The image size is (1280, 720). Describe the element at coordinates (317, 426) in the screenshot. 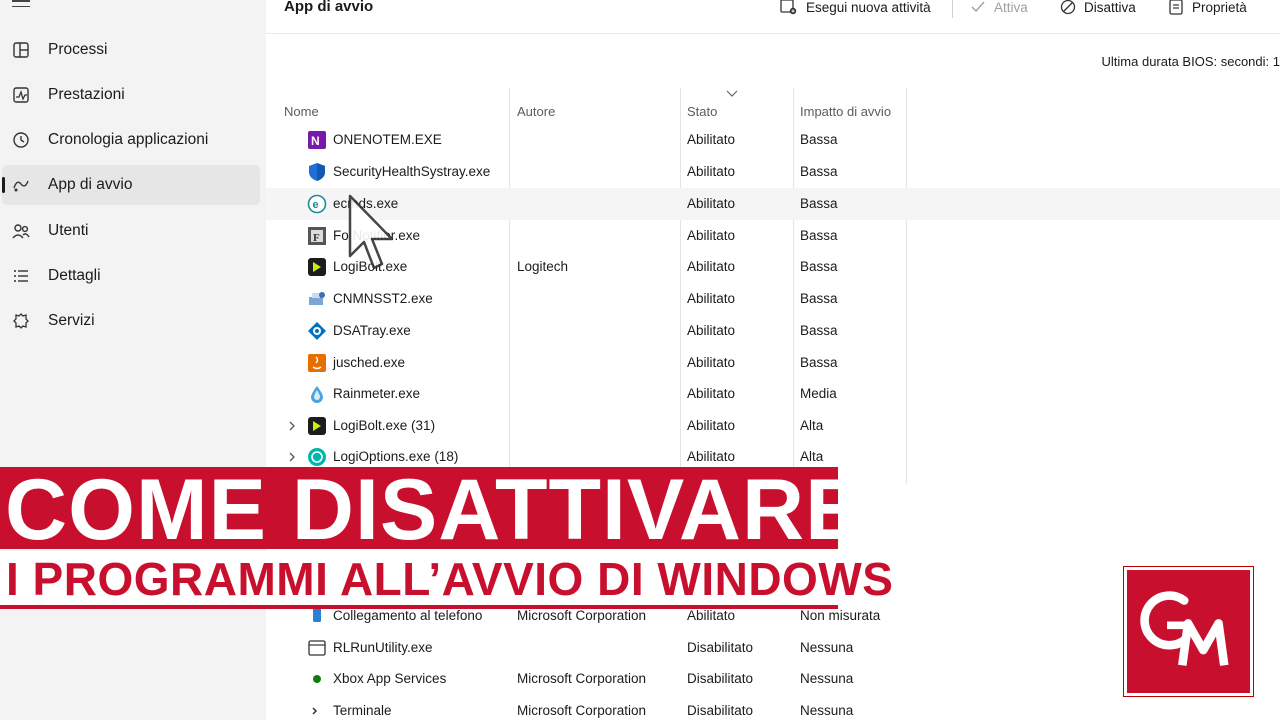

I see `logibolt-icon` at that location.